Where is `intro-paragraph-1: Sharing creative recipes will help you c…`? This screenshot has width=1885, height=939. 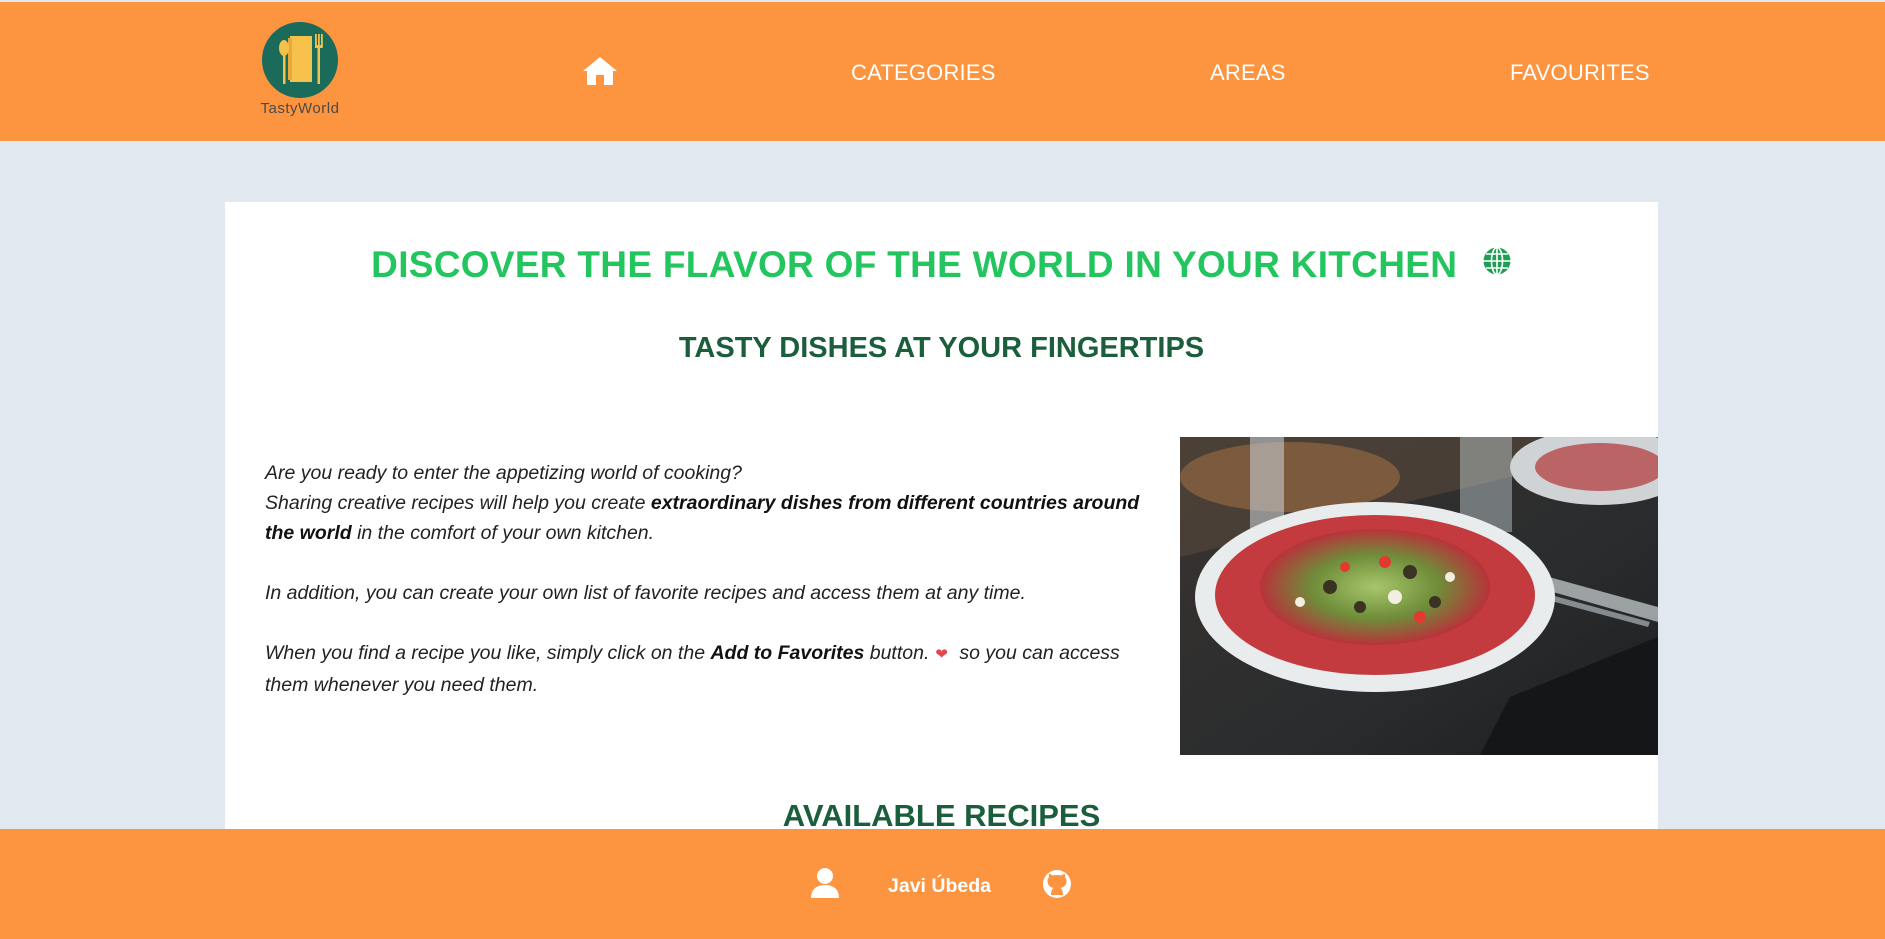
intro-paragraph-1: Sharing creative recipes will help you c… is located at coordinates (705, 518).